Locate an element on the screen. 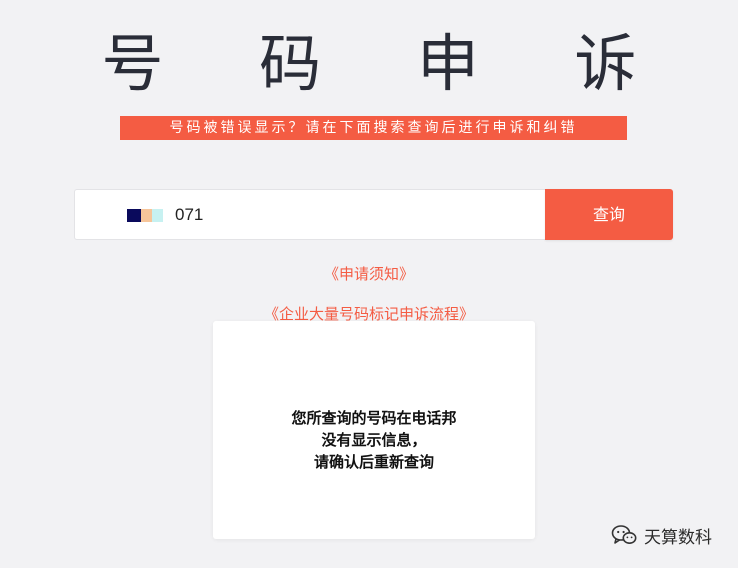 The width and height of the screenshot is (738, 568). watermark: 天算数科 is located at coordinates (661, 535).